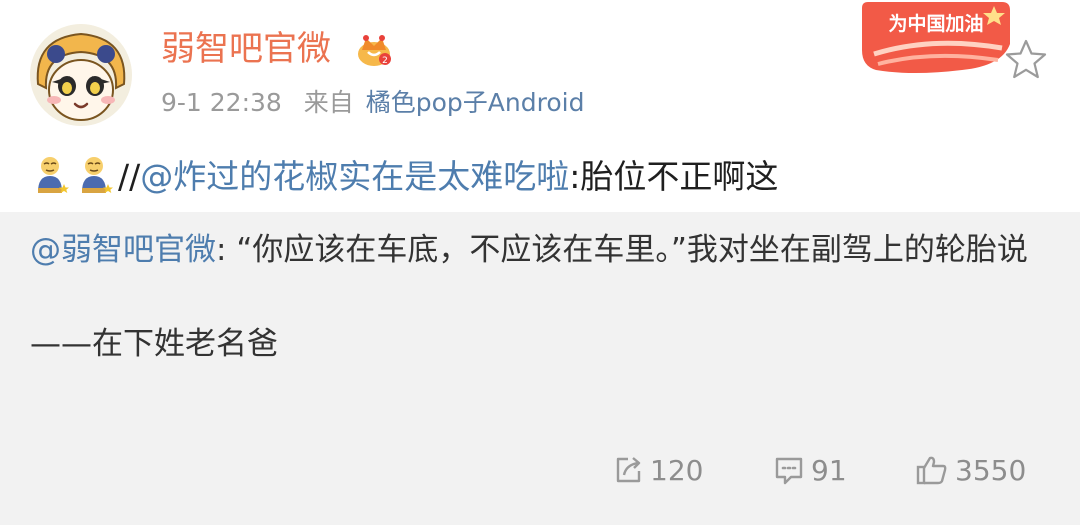  I want to click on svg-text: 2, so click(385, 61).